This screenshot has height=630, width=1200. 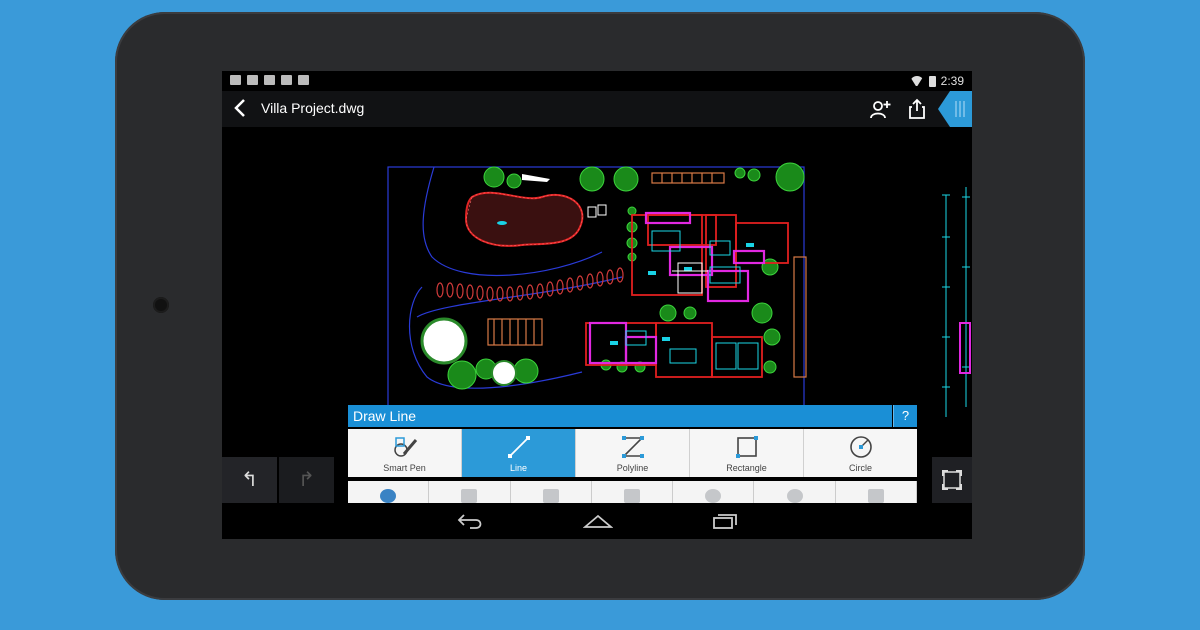 I want to click on share-icon, so click(x=917, y=111).